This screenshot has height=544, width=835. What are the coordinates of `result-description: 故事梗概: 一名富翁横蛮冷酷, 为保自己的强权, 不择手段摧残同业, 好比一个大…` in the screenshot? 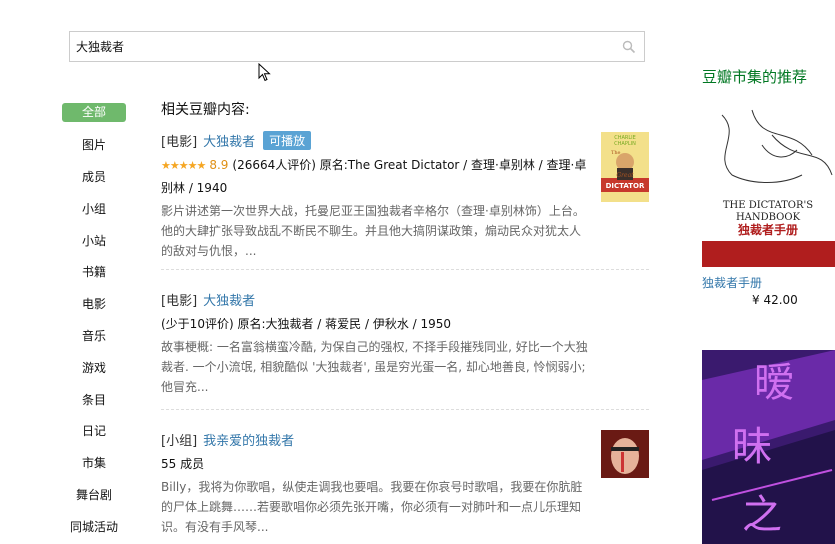 It's located at (374, 367).